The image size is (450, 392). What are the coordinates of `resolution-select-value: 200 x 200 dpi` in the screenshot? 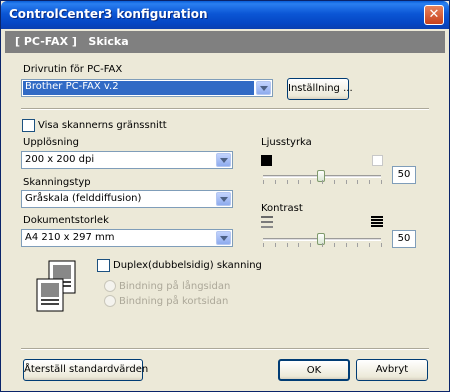 It's located at (60, 159).